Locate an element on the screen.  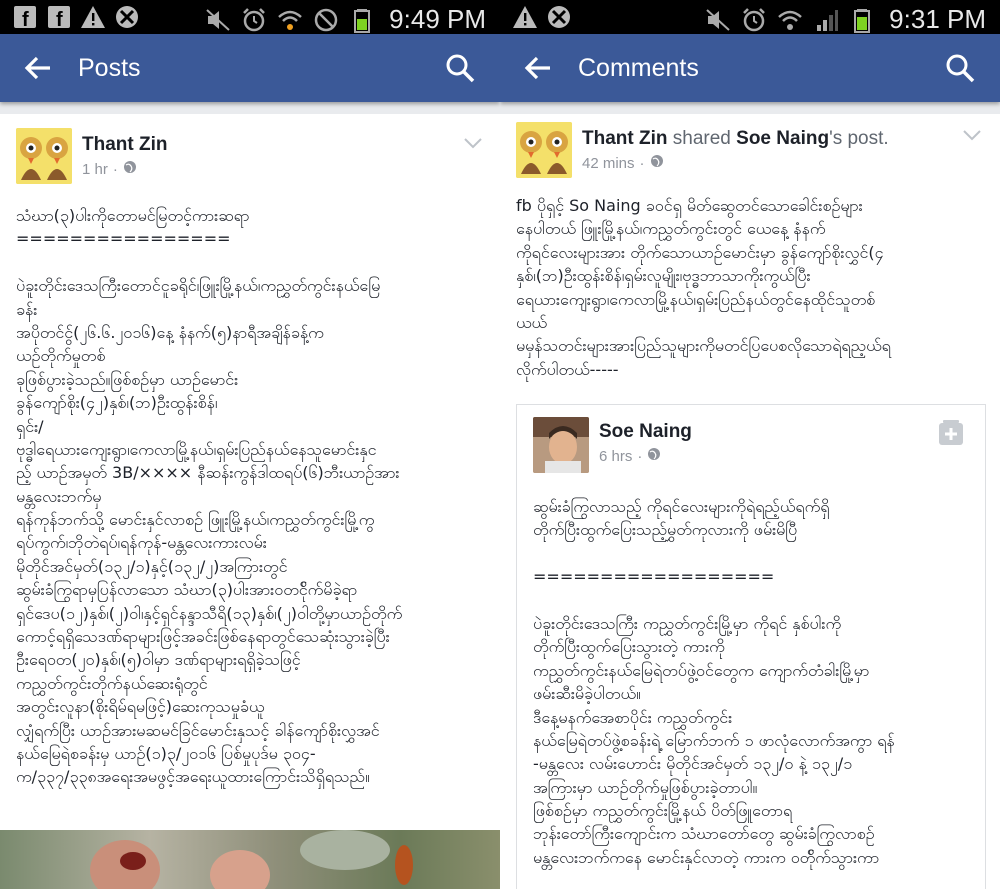
shared-time: 6 hrs is located at coordinates (616, 456).